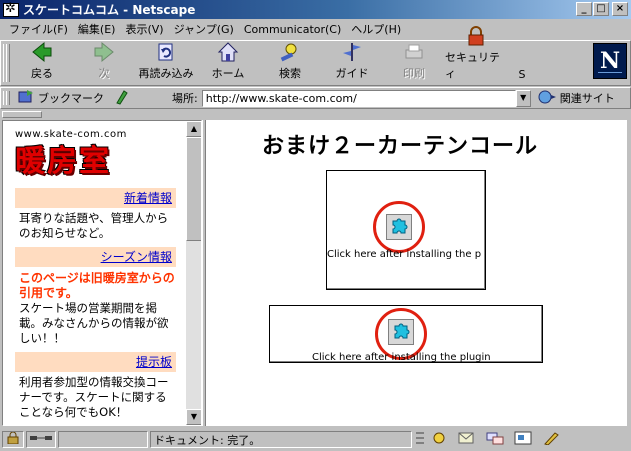 The image size is (631, 451). Describe the element at coordinates (601, 9) in the screenshot. I see `maximize-button: □` at that location.